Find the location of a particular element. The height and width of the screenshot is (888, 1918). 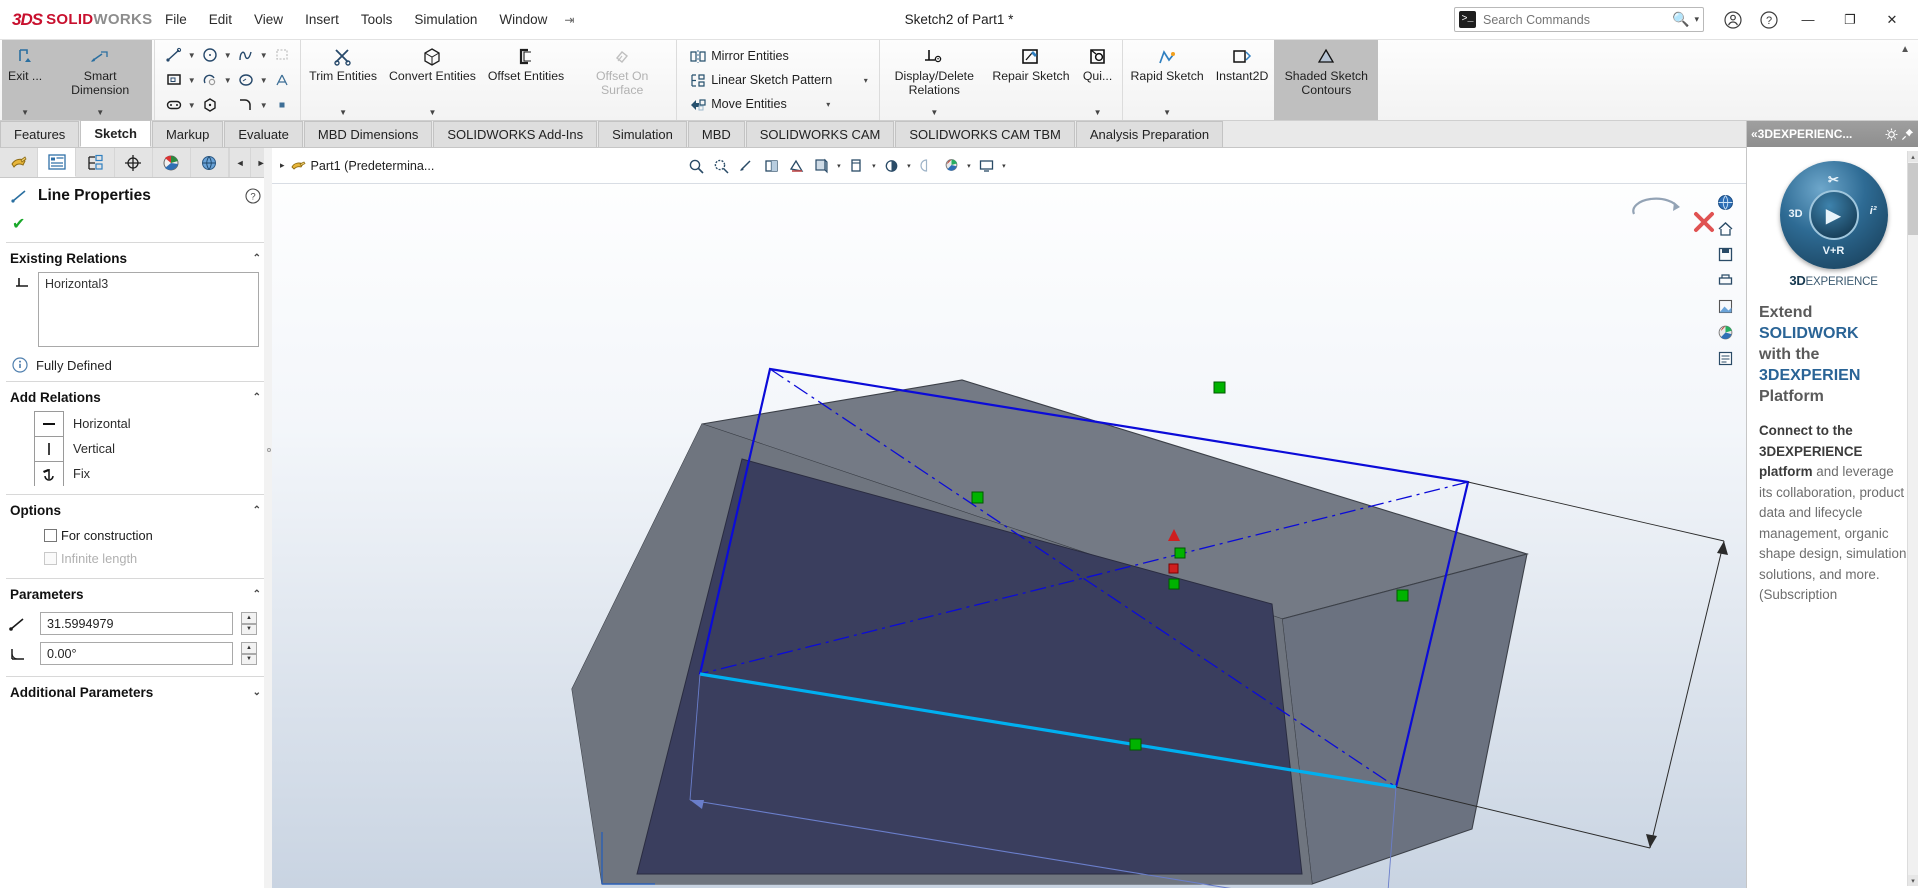

scroll-thumb is located at coordinates (1913, 199).